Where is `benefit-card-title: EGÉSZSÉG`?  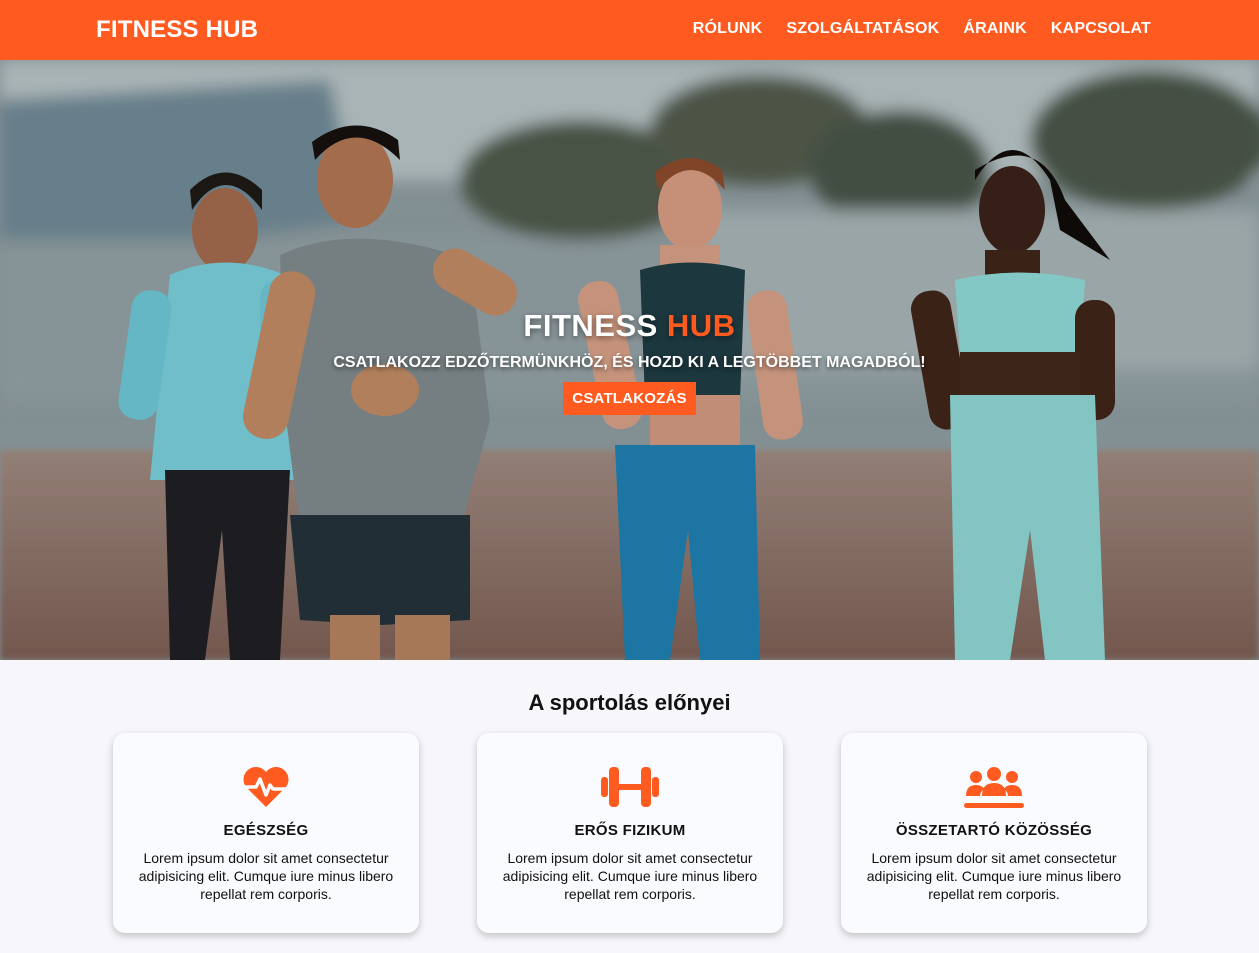 benefit-card-title: EGÉSZSÉG is located at coordinates (266, 830).